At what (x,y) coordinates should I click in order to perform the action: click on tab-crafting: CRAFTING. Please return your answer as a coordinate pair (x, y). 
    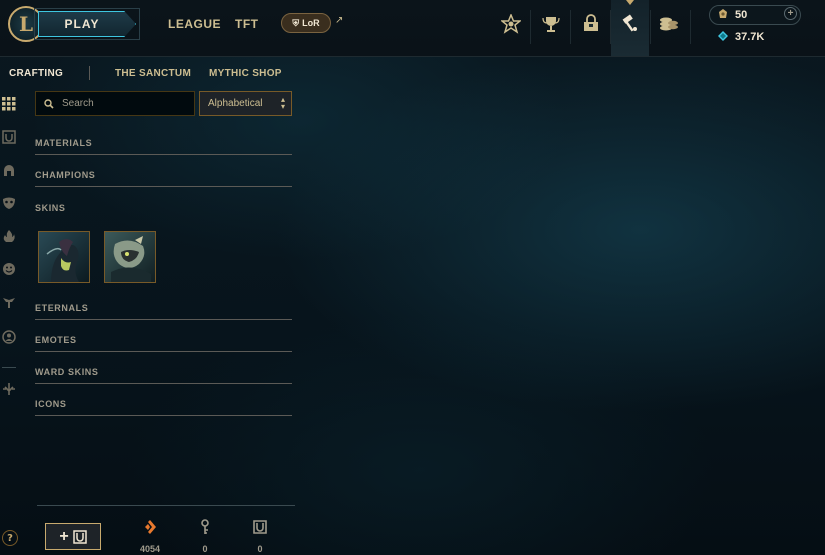
    Looking at the image, I should click on (36, 73).